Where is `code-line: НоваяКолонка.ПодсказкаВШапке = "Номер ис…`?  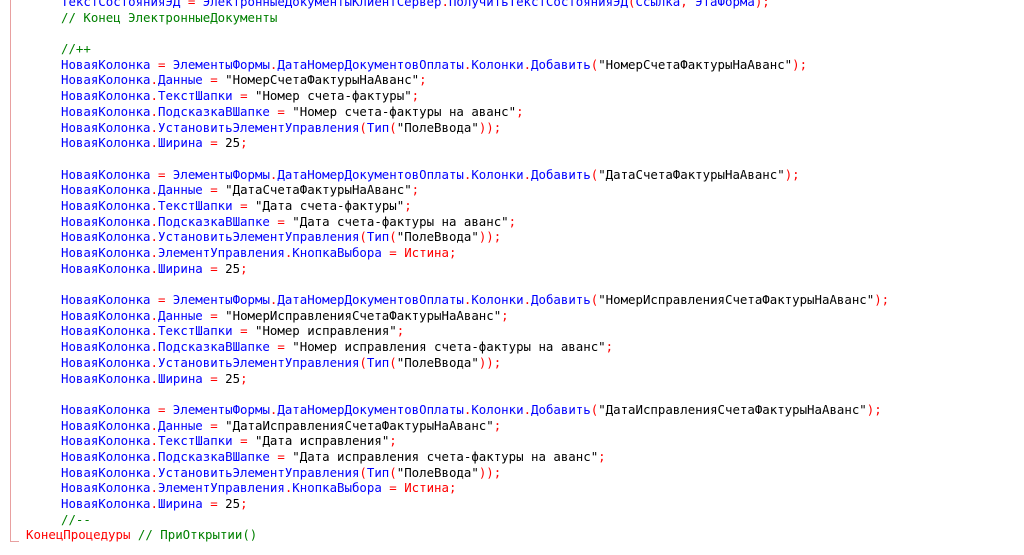
code-line: НоваяКолонка.ПодсказкаВШапке = "Номер ис… is located at coordinates (512, 347).